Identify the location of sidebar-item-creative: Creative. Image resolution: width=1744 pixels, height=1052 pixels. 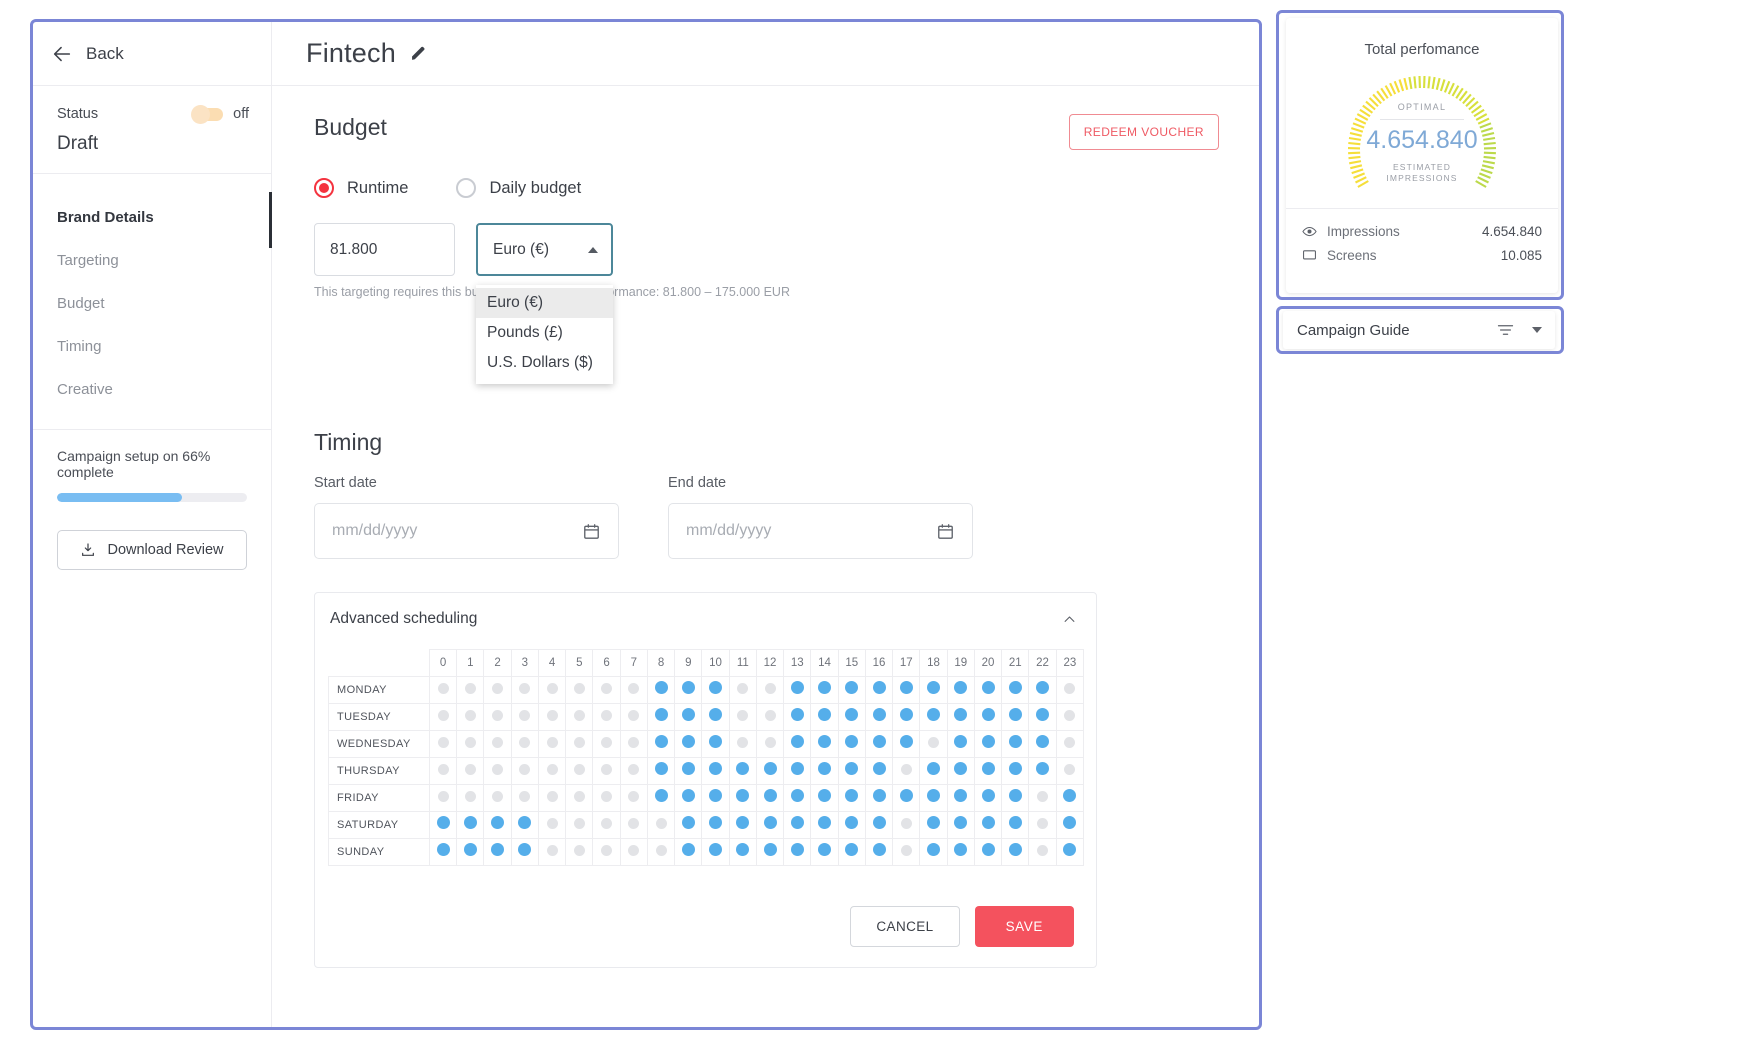
(152, 389).